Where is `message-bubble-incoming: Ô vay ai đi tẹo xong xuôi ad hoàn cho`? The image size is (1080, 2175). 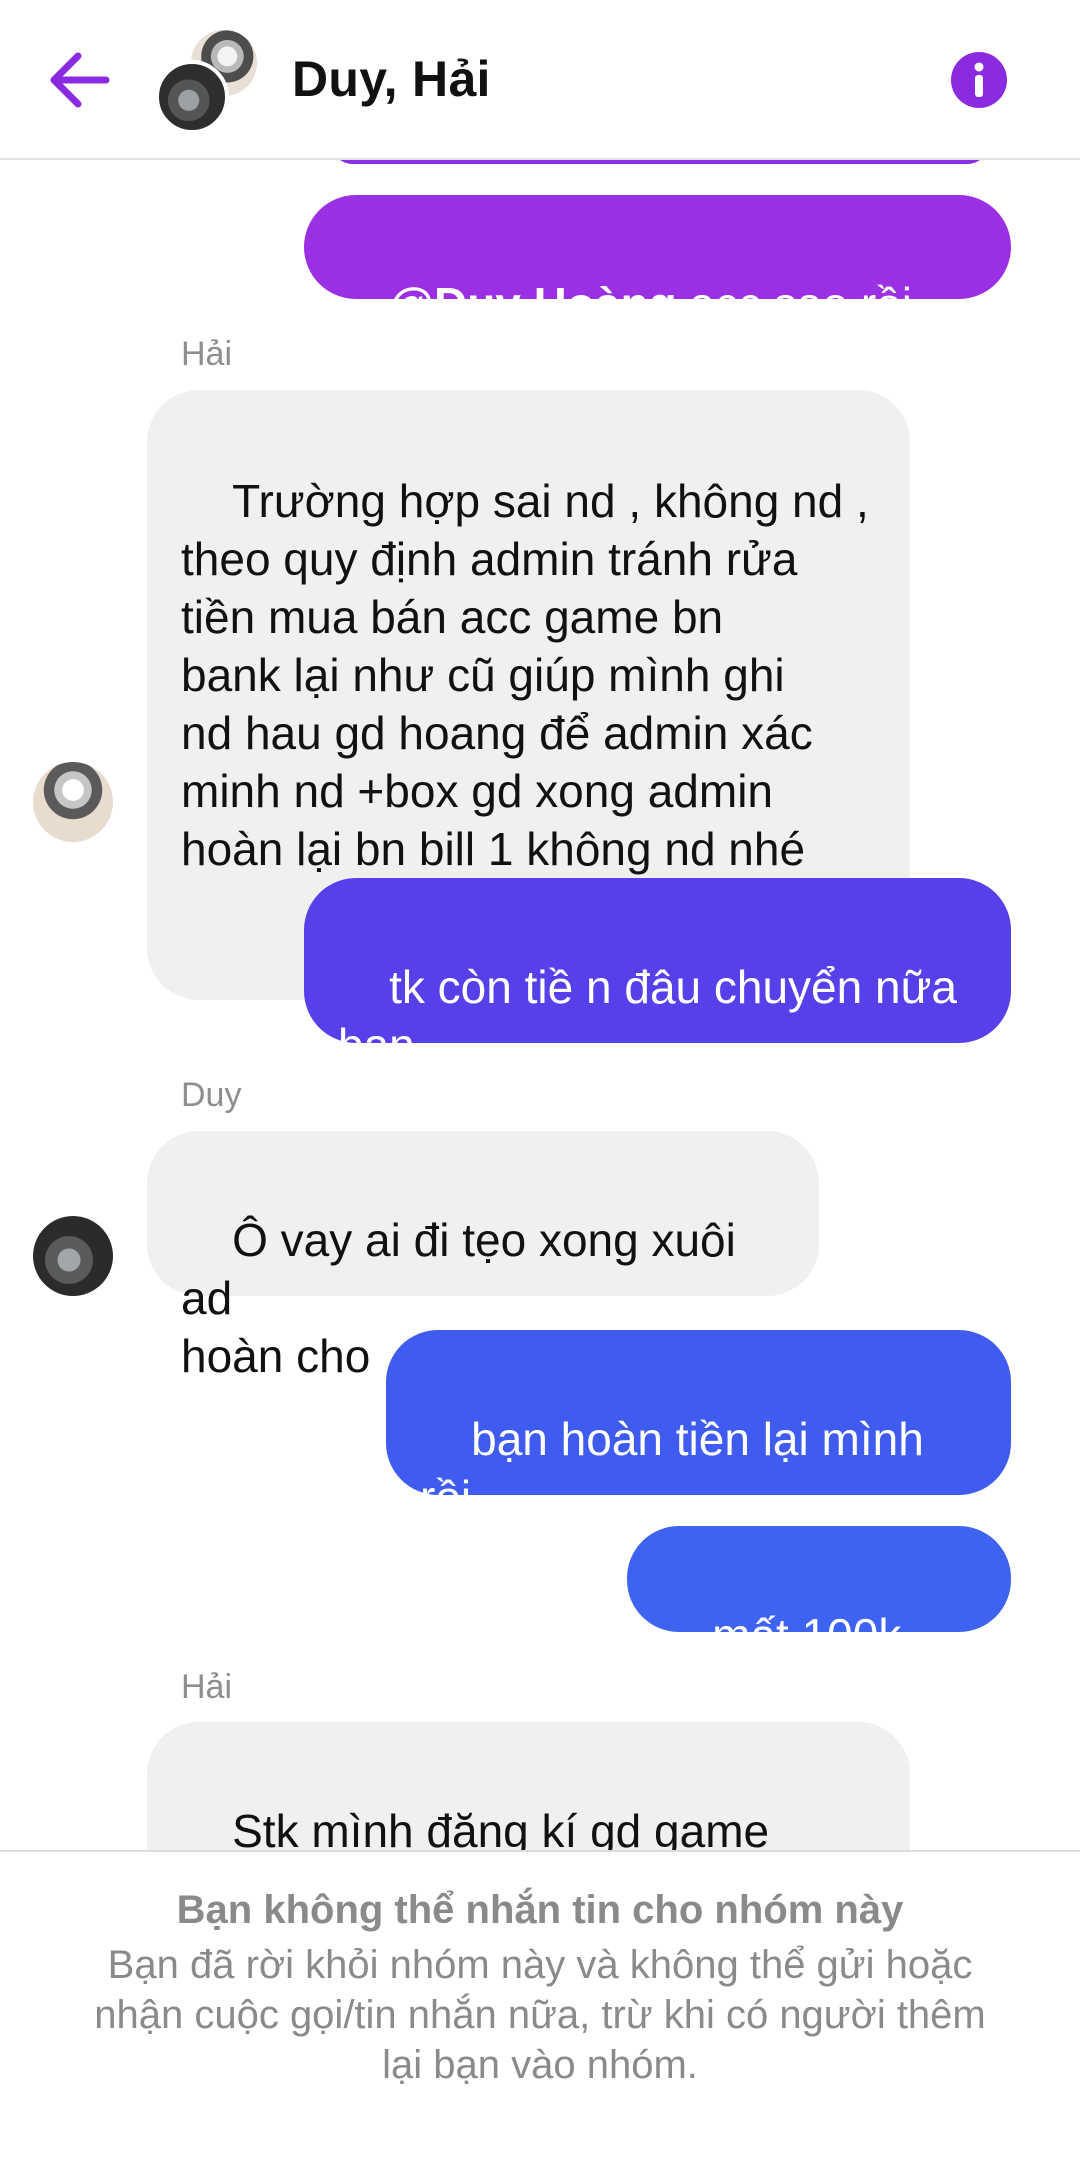
message-bubble-incoming: Ô vay ai đi tẹo xong xuôi ad hoàn cho is located at coordinates (483, 1256).